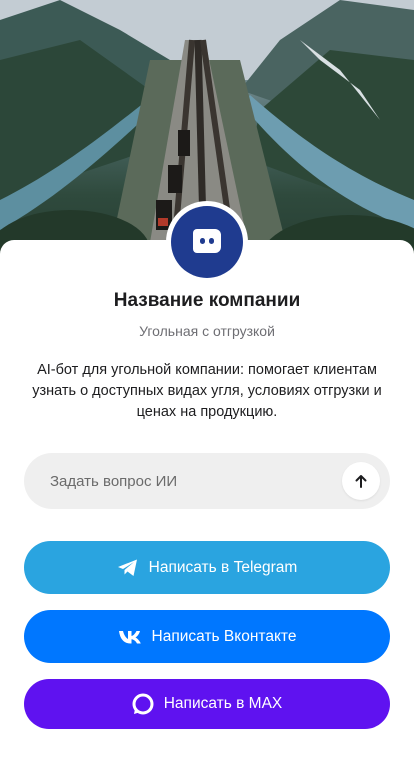 This screenshot has height=770, width=414. I want to click on company-category: Угольная с отгрузкой, so click(207, 331).